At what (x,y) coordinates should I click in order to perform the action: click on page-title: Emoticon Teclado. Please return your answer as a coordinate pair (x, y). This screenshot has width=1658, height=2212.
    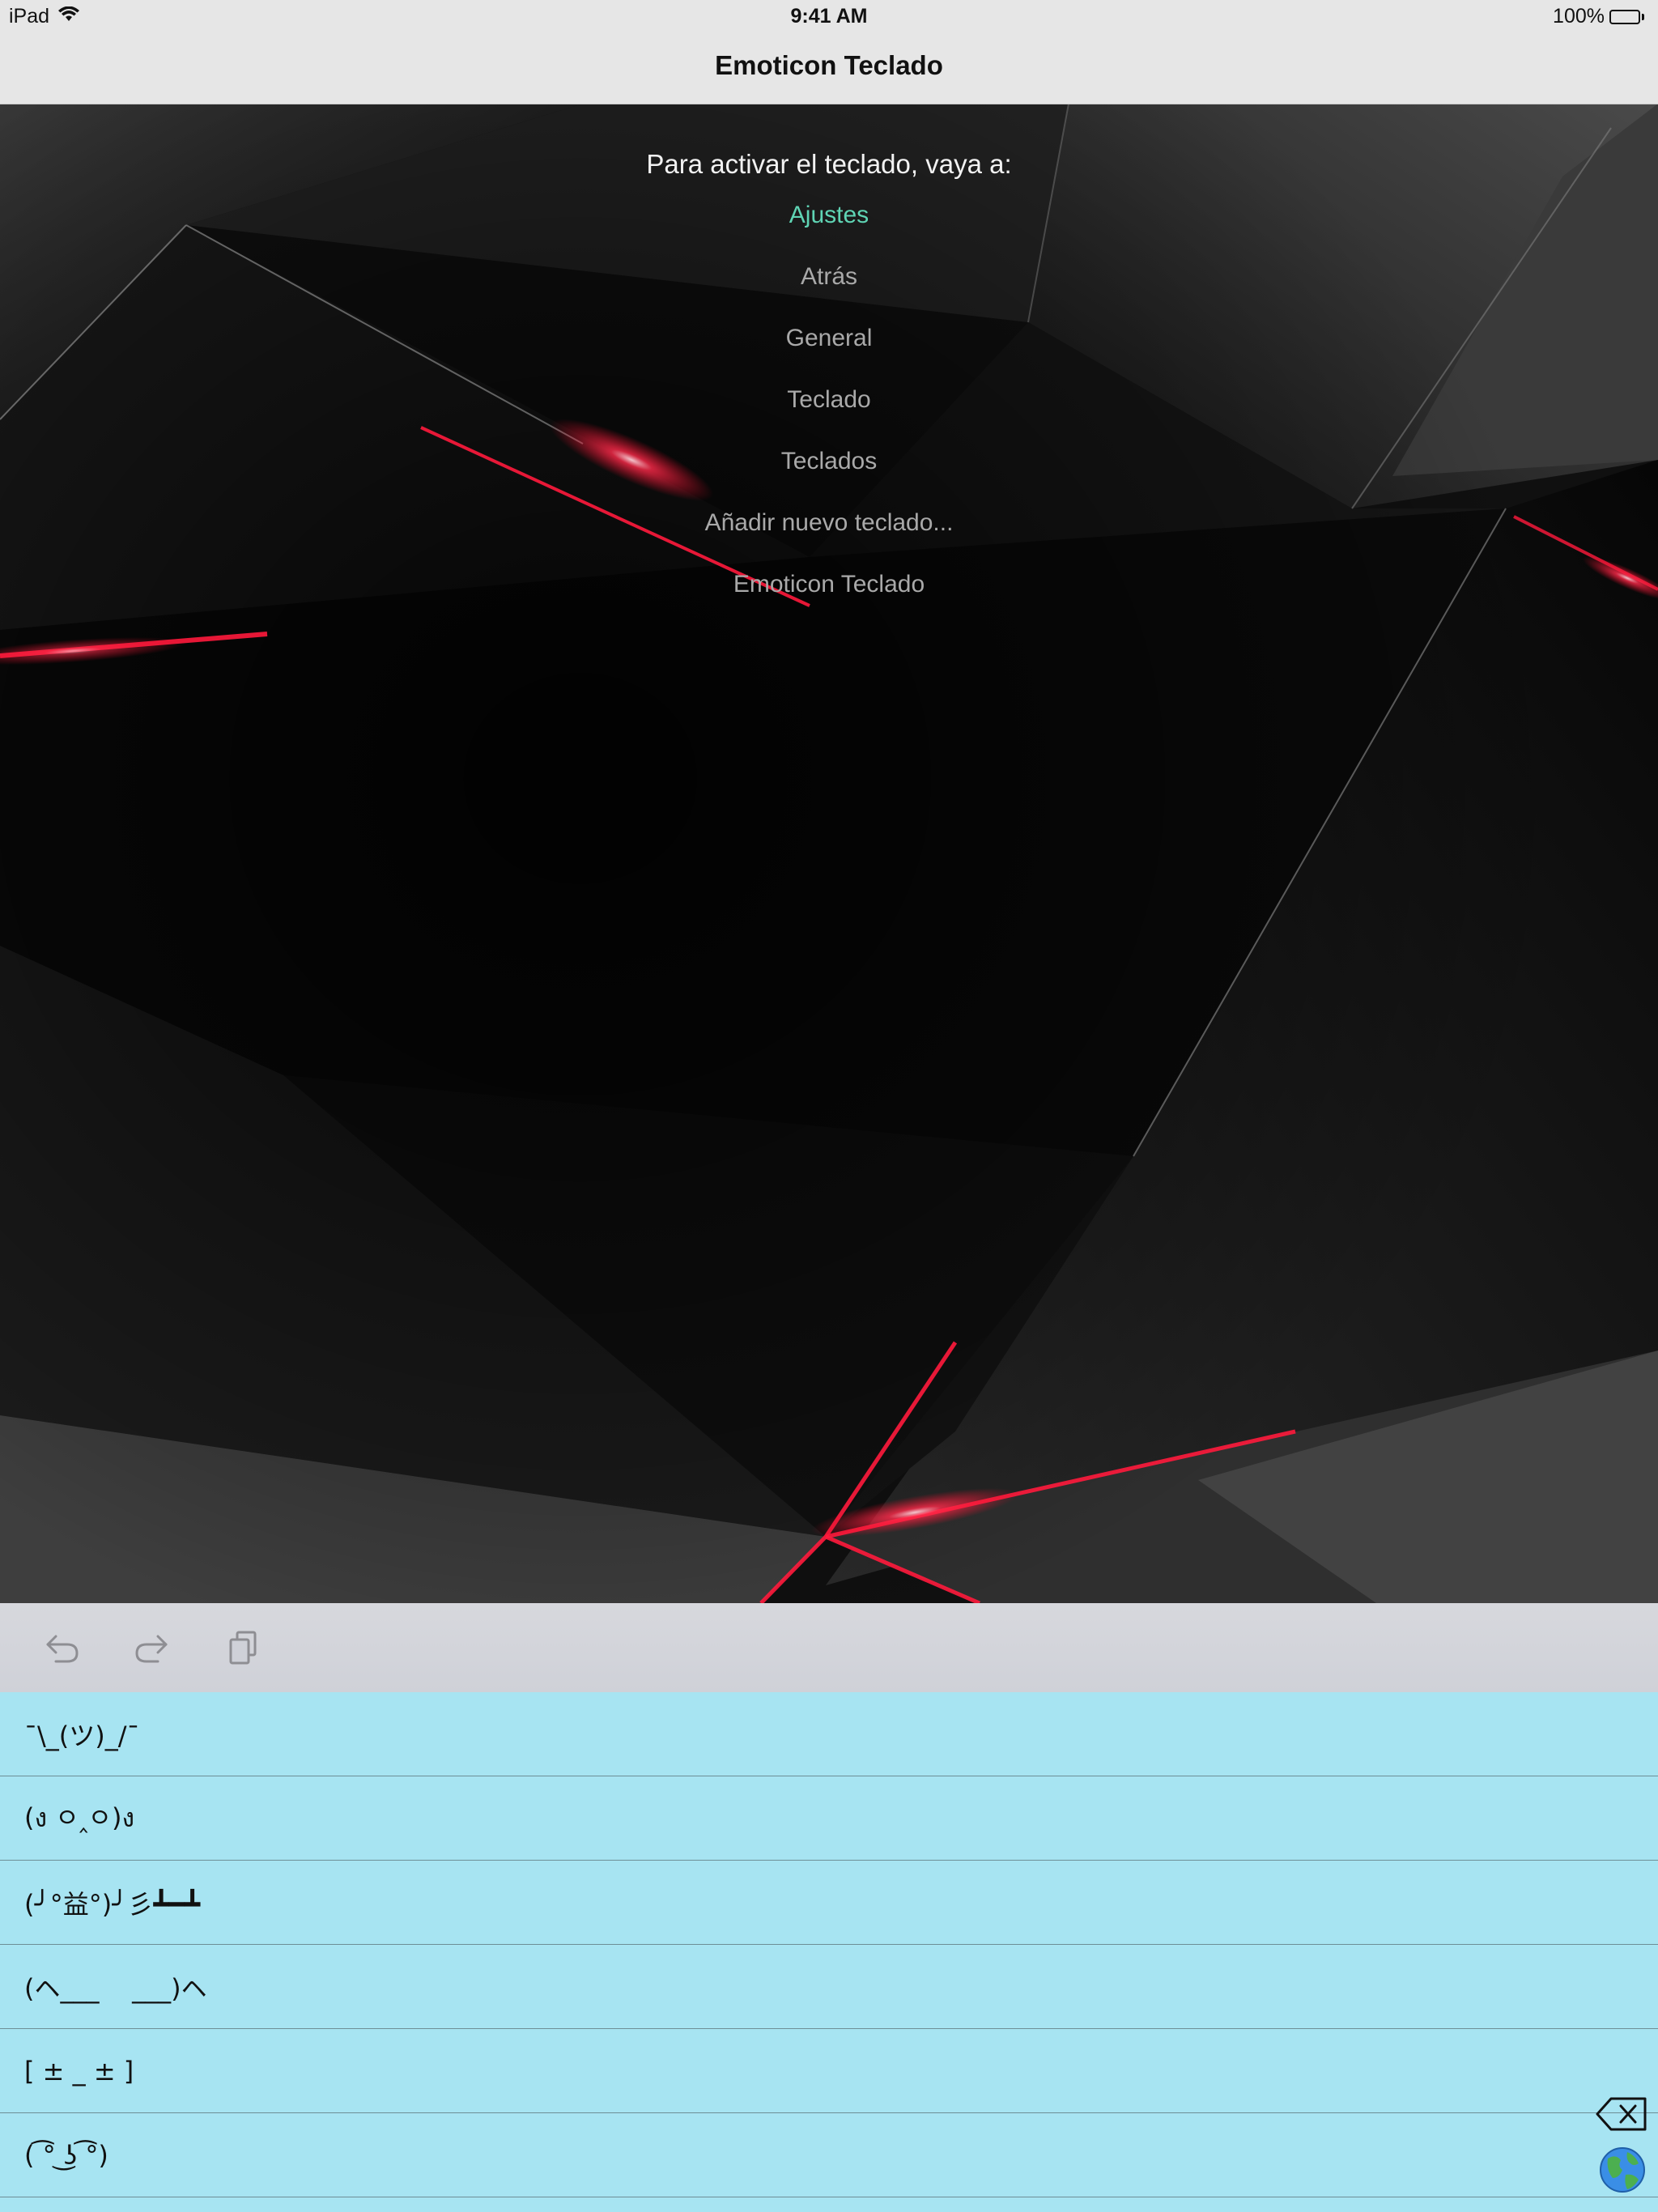
    Looking at the image, I should click on (829, 65).